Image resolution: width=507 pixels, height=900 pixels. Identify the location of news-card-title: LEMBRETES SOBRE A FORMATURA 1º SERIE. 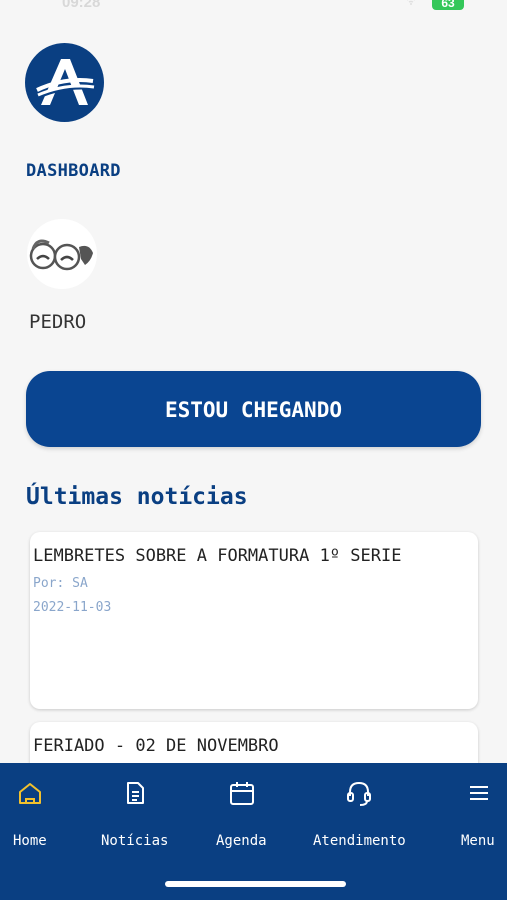
(217, 556).